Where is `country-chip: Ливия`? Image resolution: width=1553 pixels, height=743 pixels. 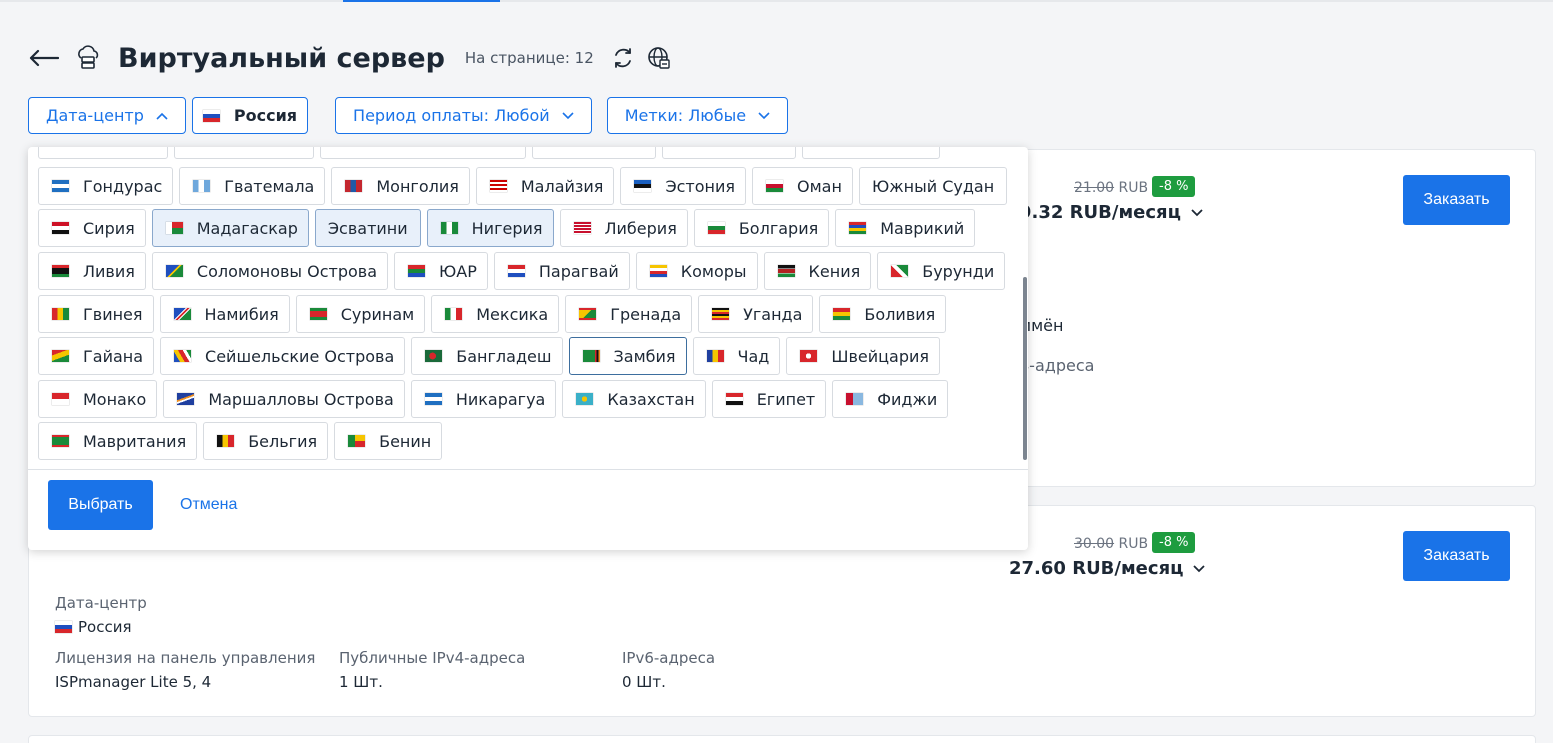
country-chip: Ливия is located at coordinates (92, 271).